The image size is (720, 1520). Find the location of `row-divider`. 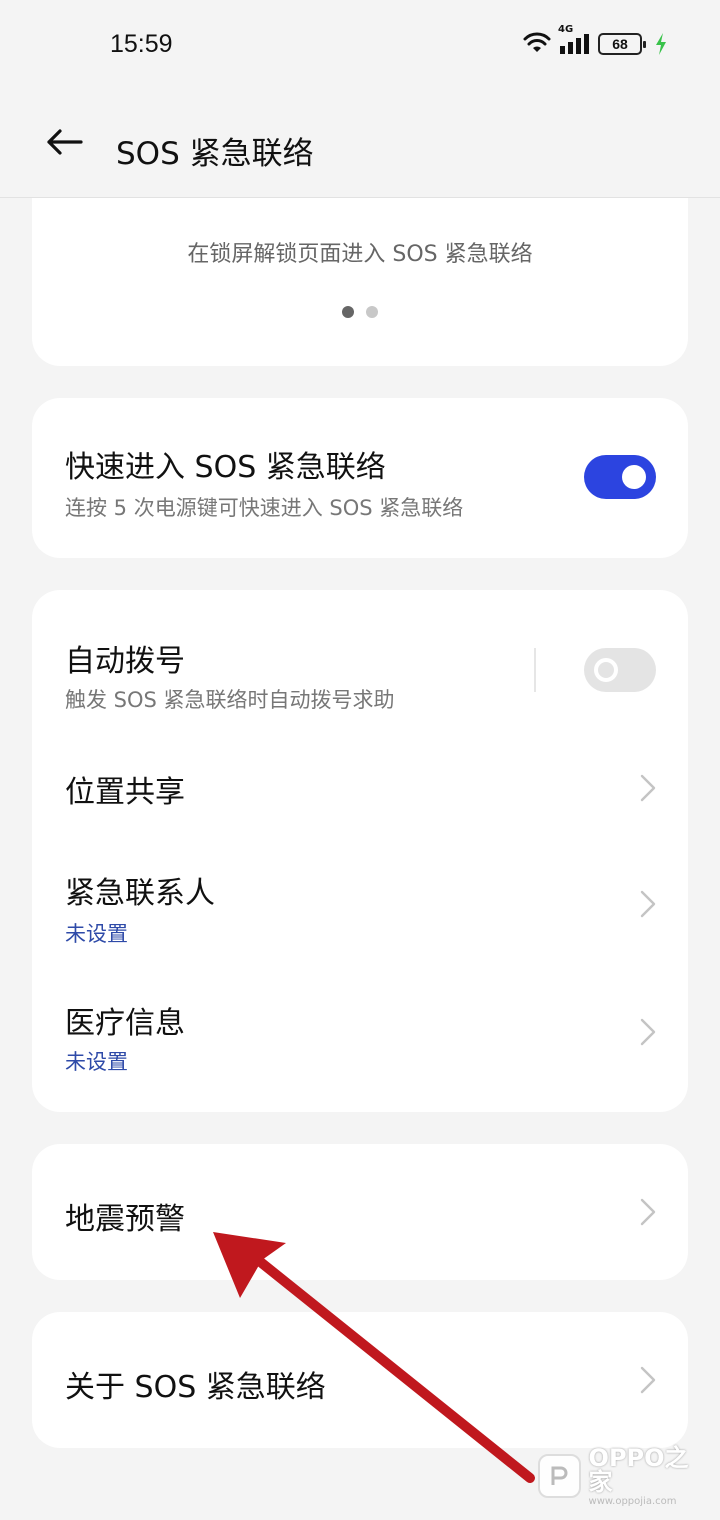

row-divider is located at coordinates (535, 670).